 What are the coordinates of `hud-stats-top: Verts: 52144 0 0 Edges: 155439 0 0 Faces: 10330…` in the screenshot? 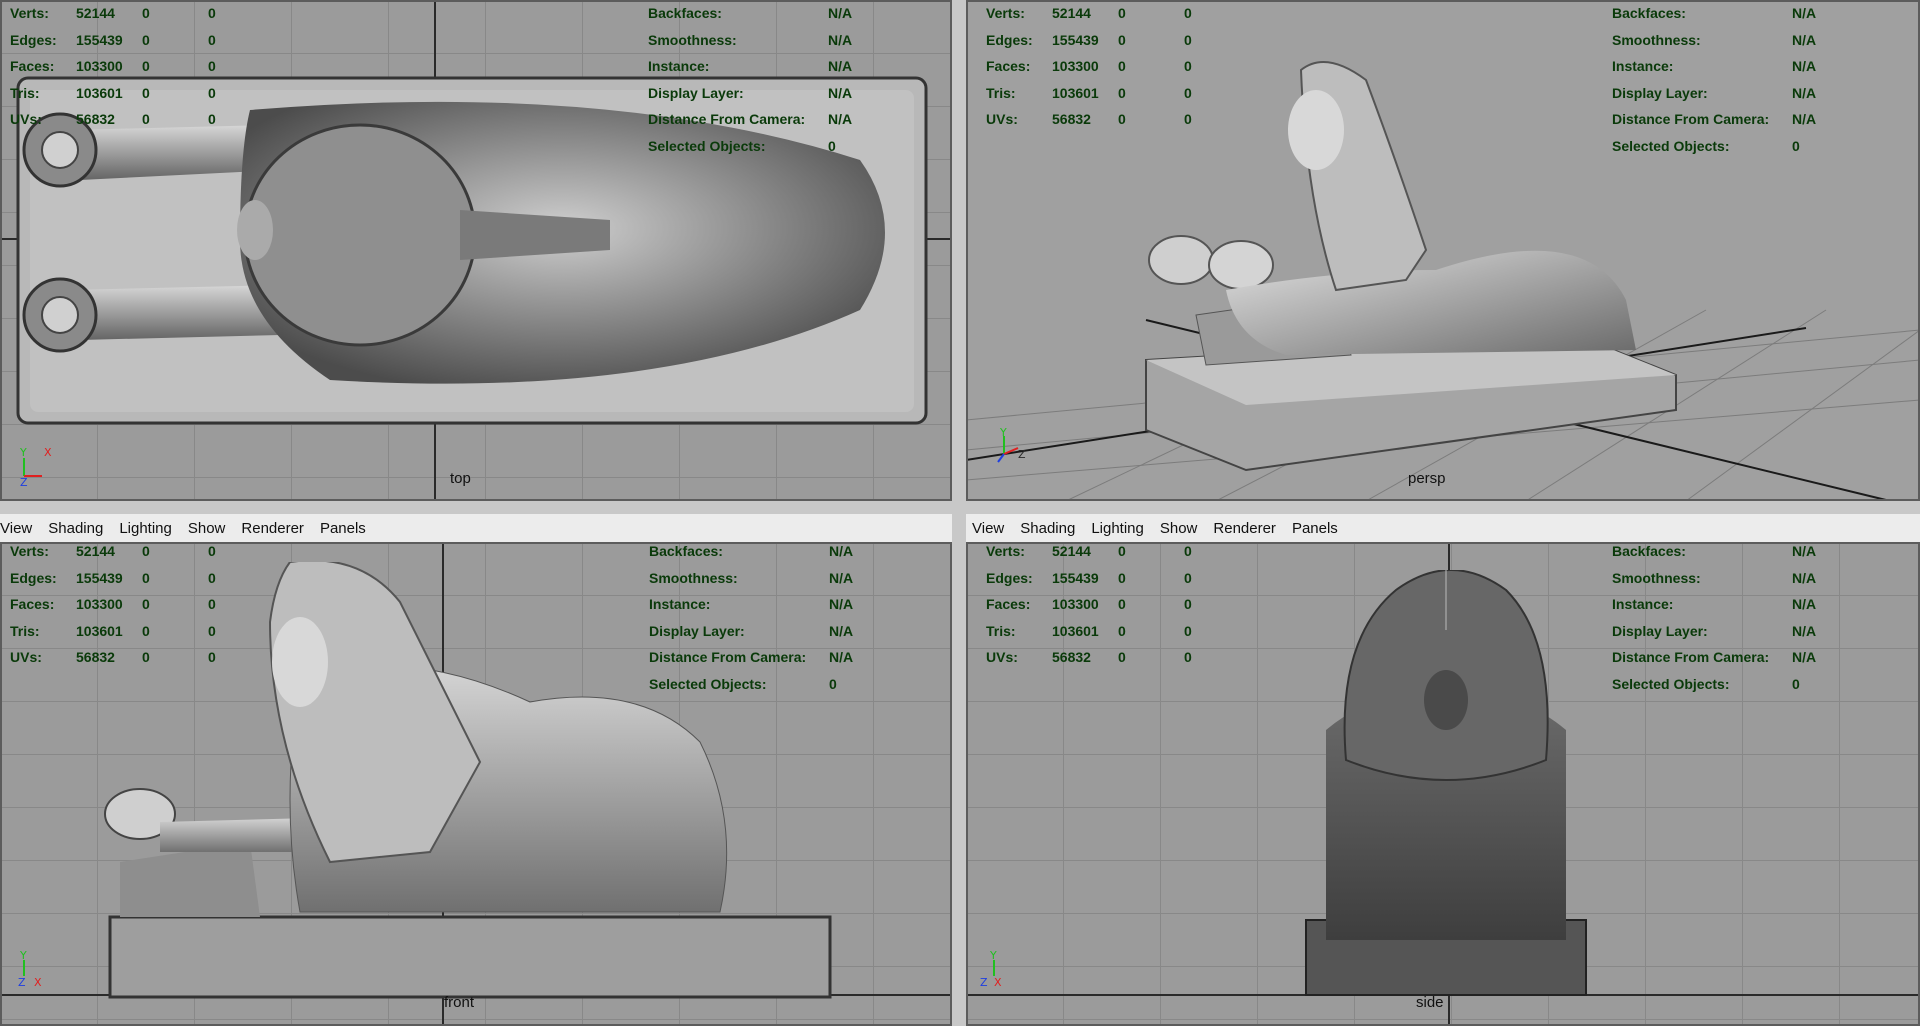 It's located at (129, 66).